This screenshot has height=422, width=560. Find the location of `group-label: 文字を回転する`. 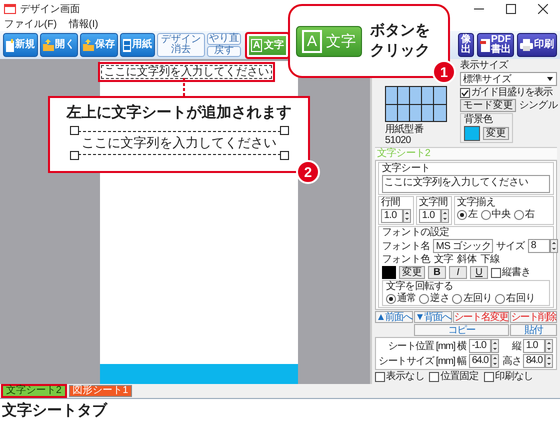

group-label: 文字を回転する is located at coordinates (420, 286).